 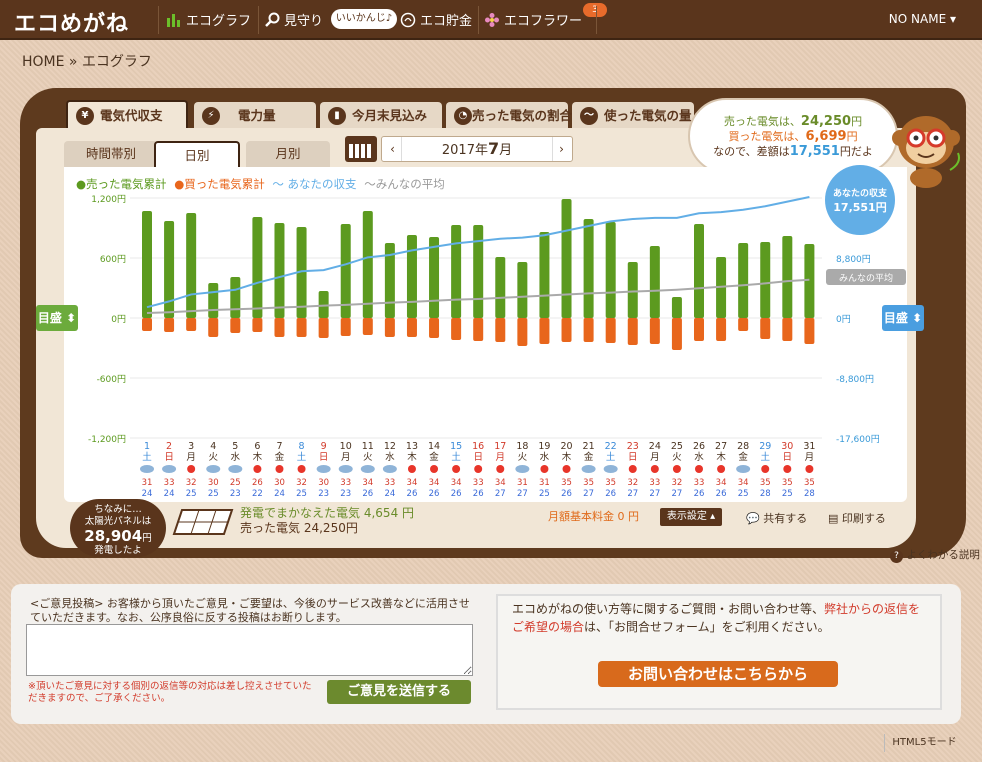 What do you see at coordinates (826, 136) in the screenshot?
I see `bought-total: 6,699` at bounding box center [826, 136].